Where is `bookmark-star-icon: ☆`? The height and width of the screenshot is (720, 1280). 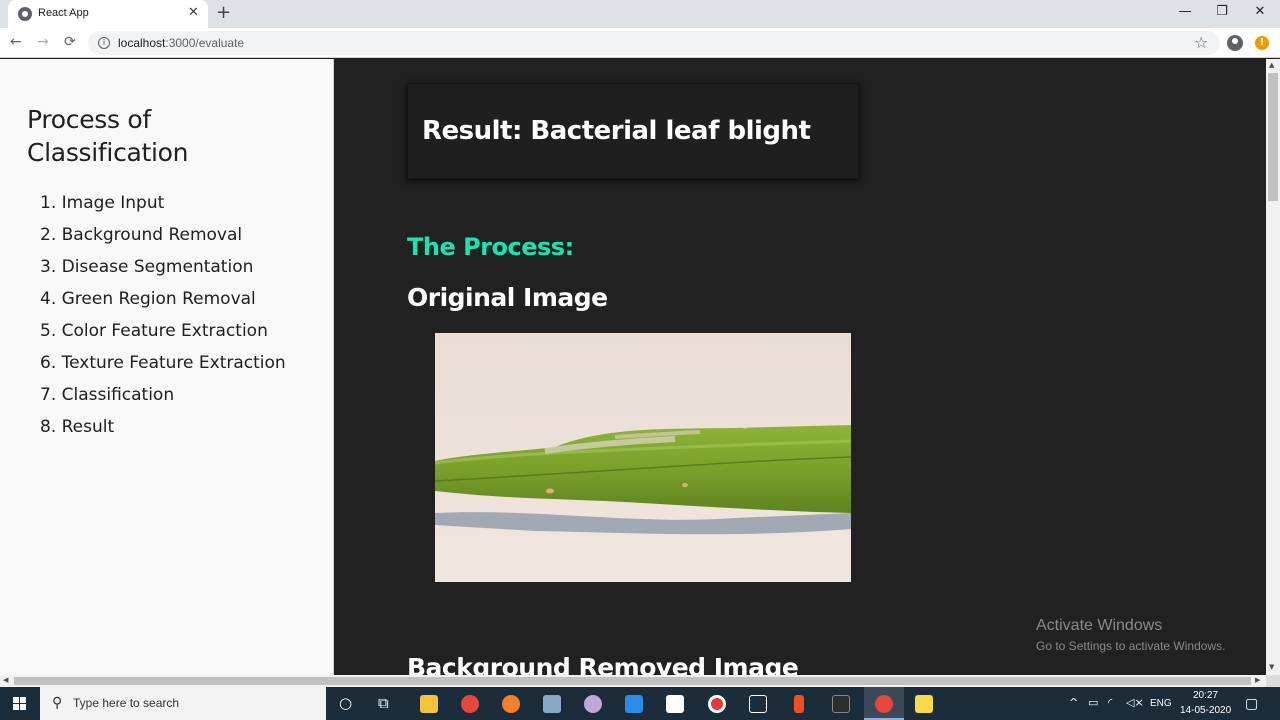 bookmark-star-icon: ☆ is located at coordinates (1201, 42).